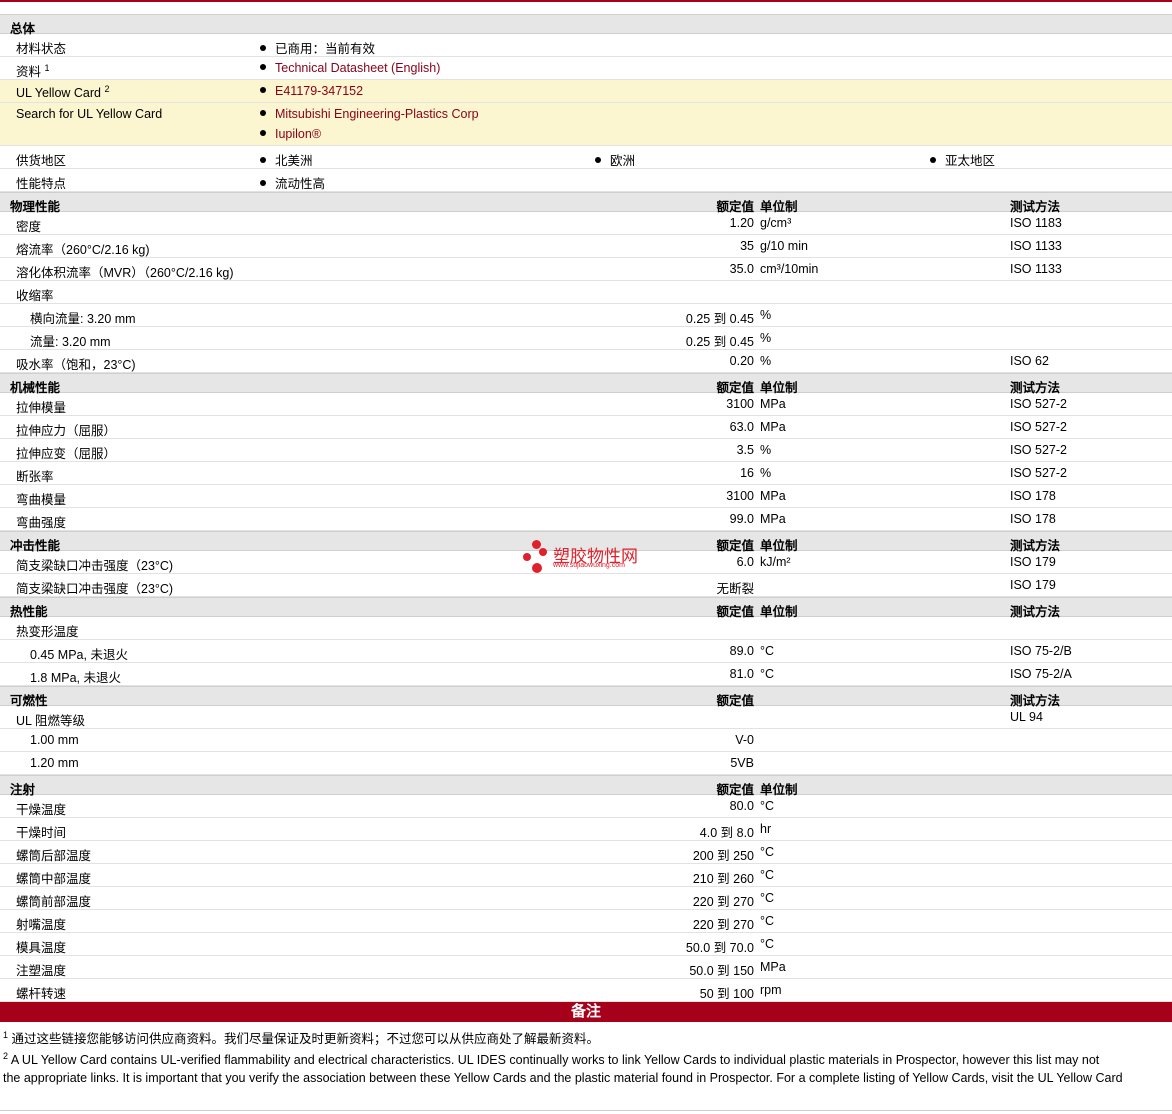 Image resolution: width=1172 pixels, height=1114 pixels. What do you see at coordinates (586, 427) in the screenshot?
I see `table-row: 拉伸应力（屈服） 63.0 MPa ISO 527-2` at bounding box center [586, 427].